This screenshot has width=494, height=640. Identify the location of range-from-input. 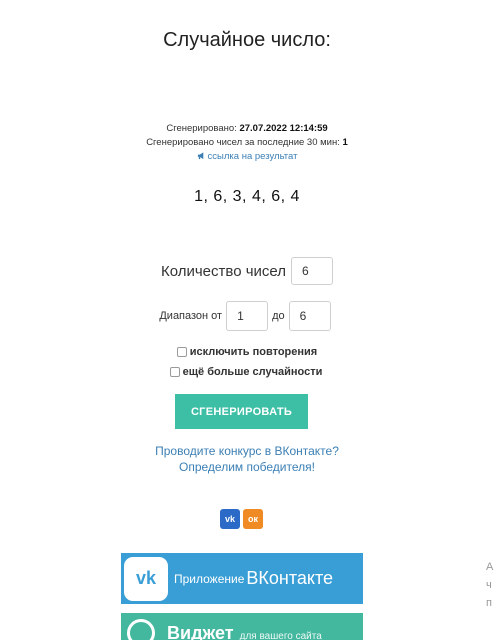
(247, 316).